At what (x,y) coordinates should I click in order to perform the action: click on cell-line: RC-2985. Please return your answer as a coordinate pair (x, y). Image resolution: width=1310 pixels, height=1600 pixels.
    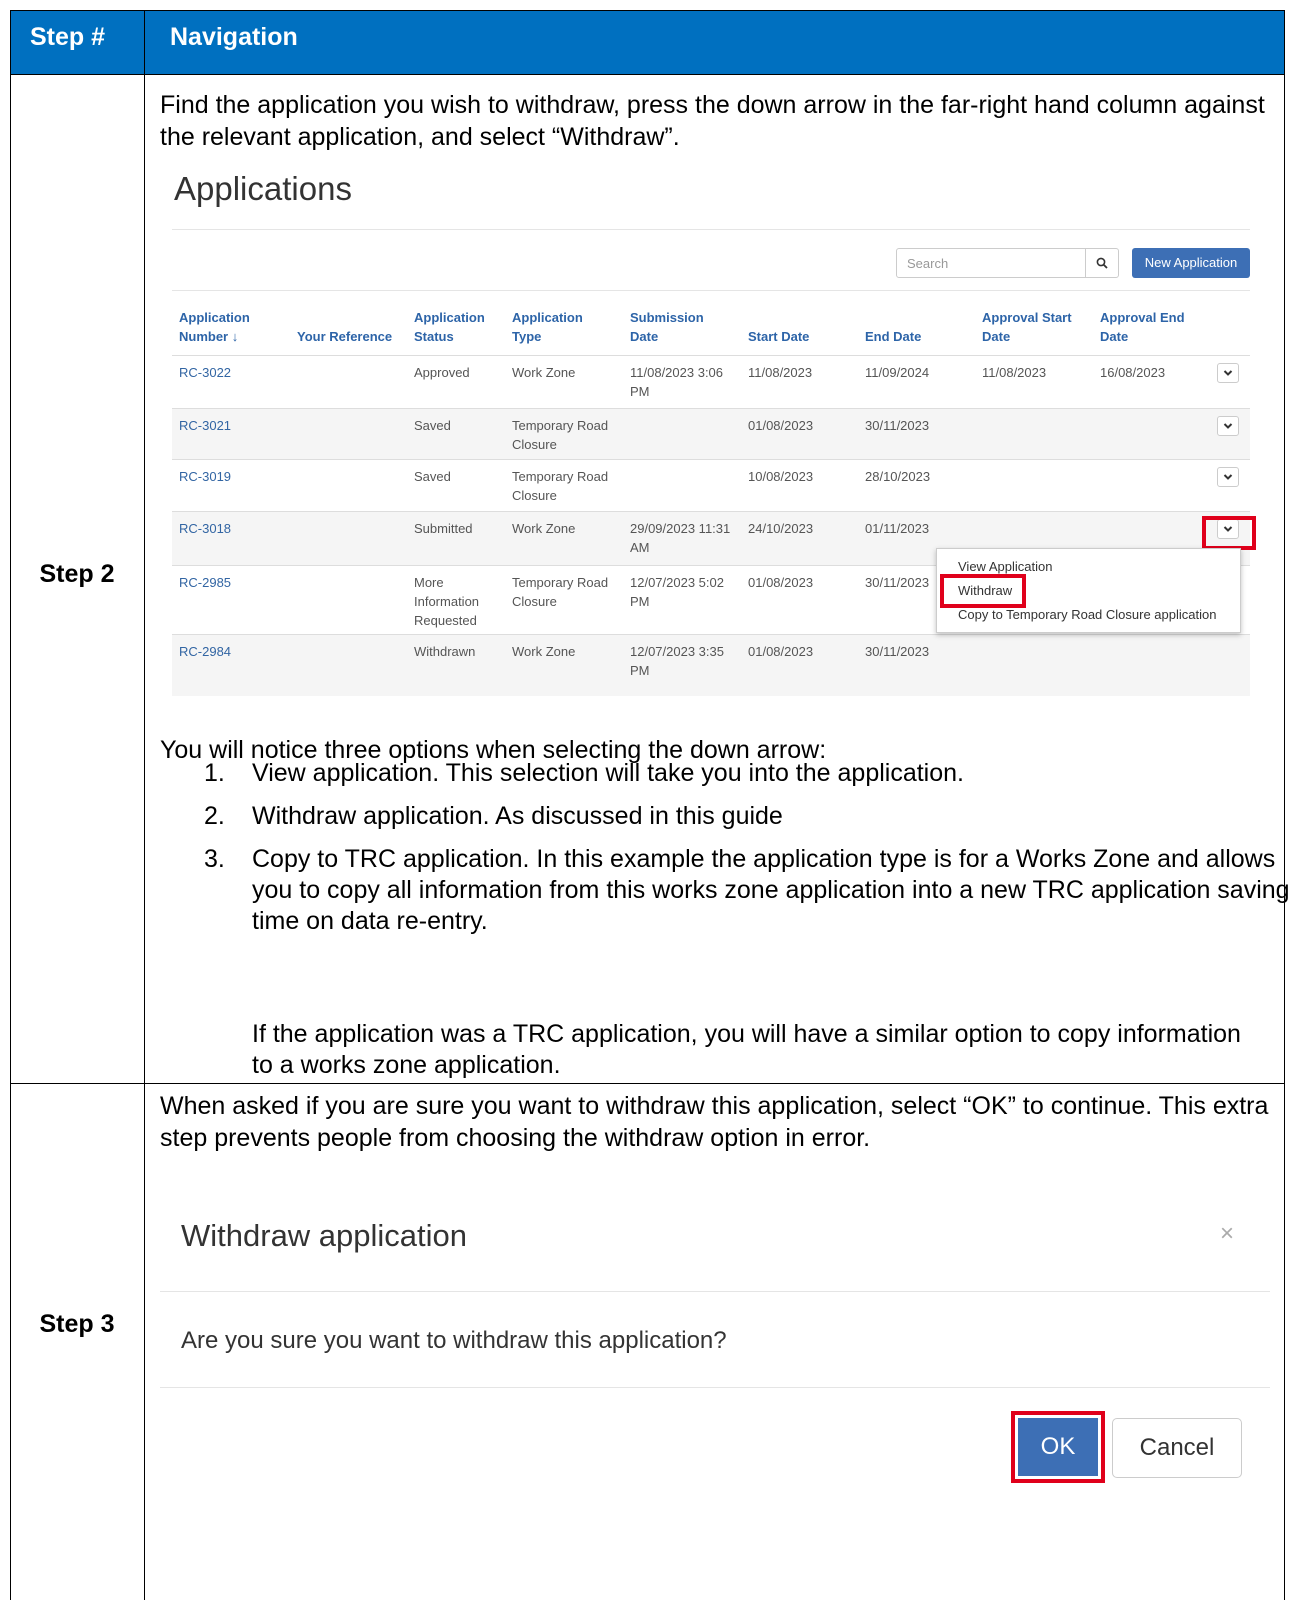
    Looking at the image, I should click on (205, 582).